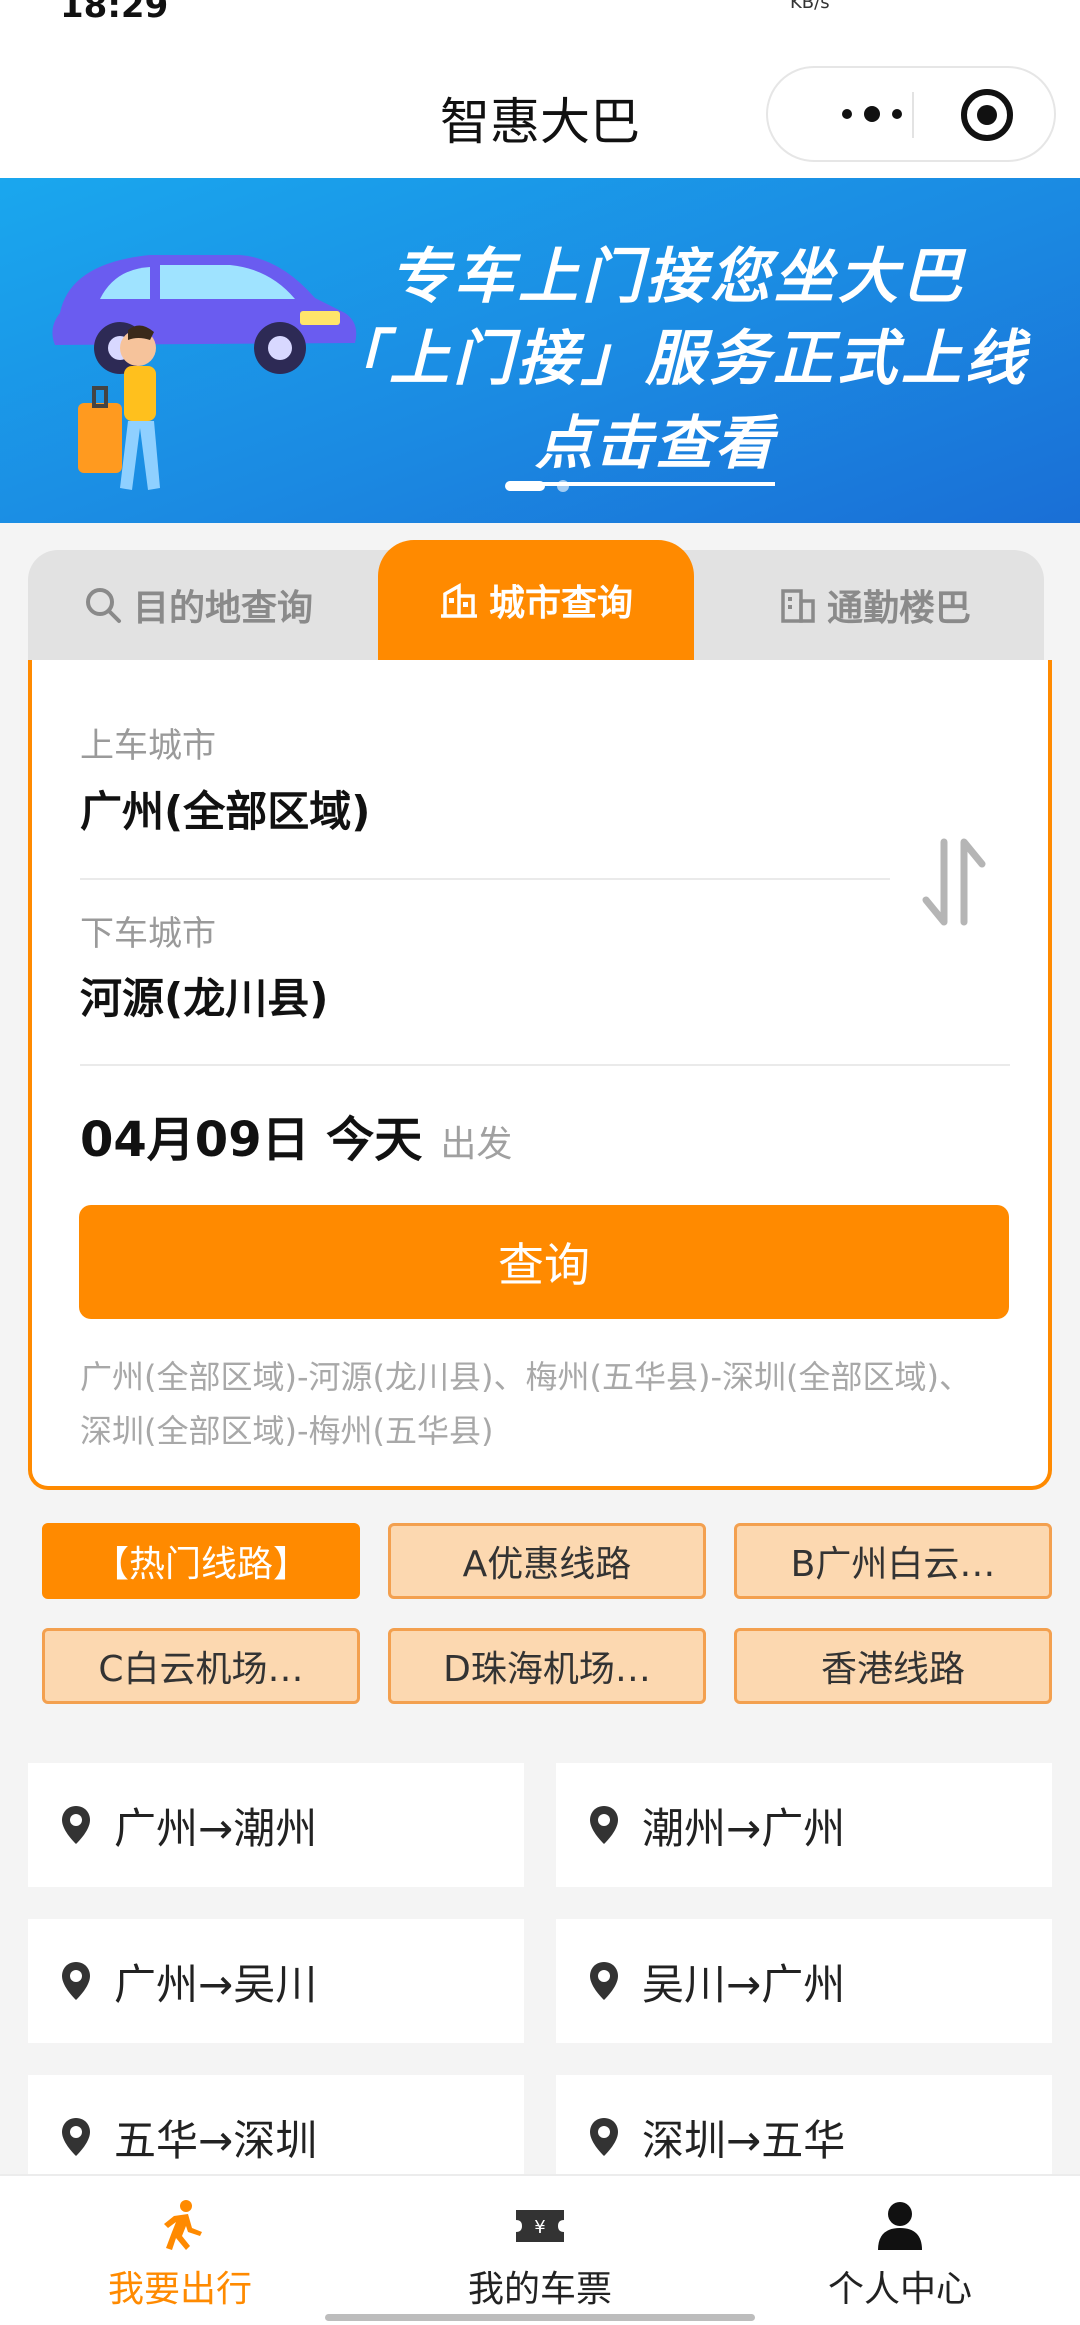 Image resolution: width=1080 pixels, height=2325 pixels. I want to click on tab-label: 城市查询, so click(560, 603).